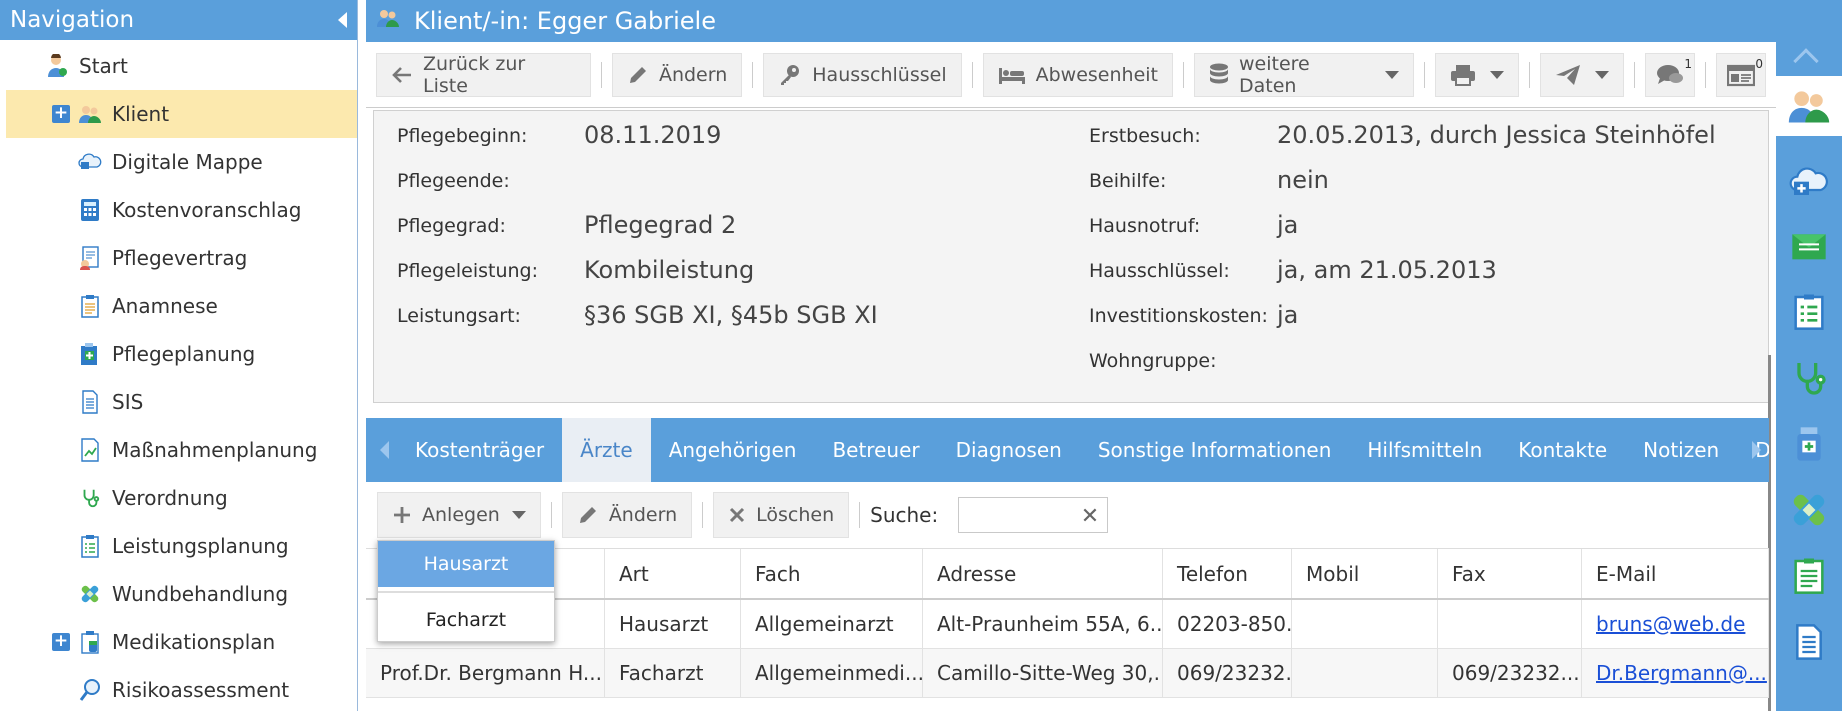 The height and width of the screenshot is (714, 1842). Describe the element at coordinates (879, 74) in the screenshot. I see `house-key-label: Hausschlüssel` at that location.